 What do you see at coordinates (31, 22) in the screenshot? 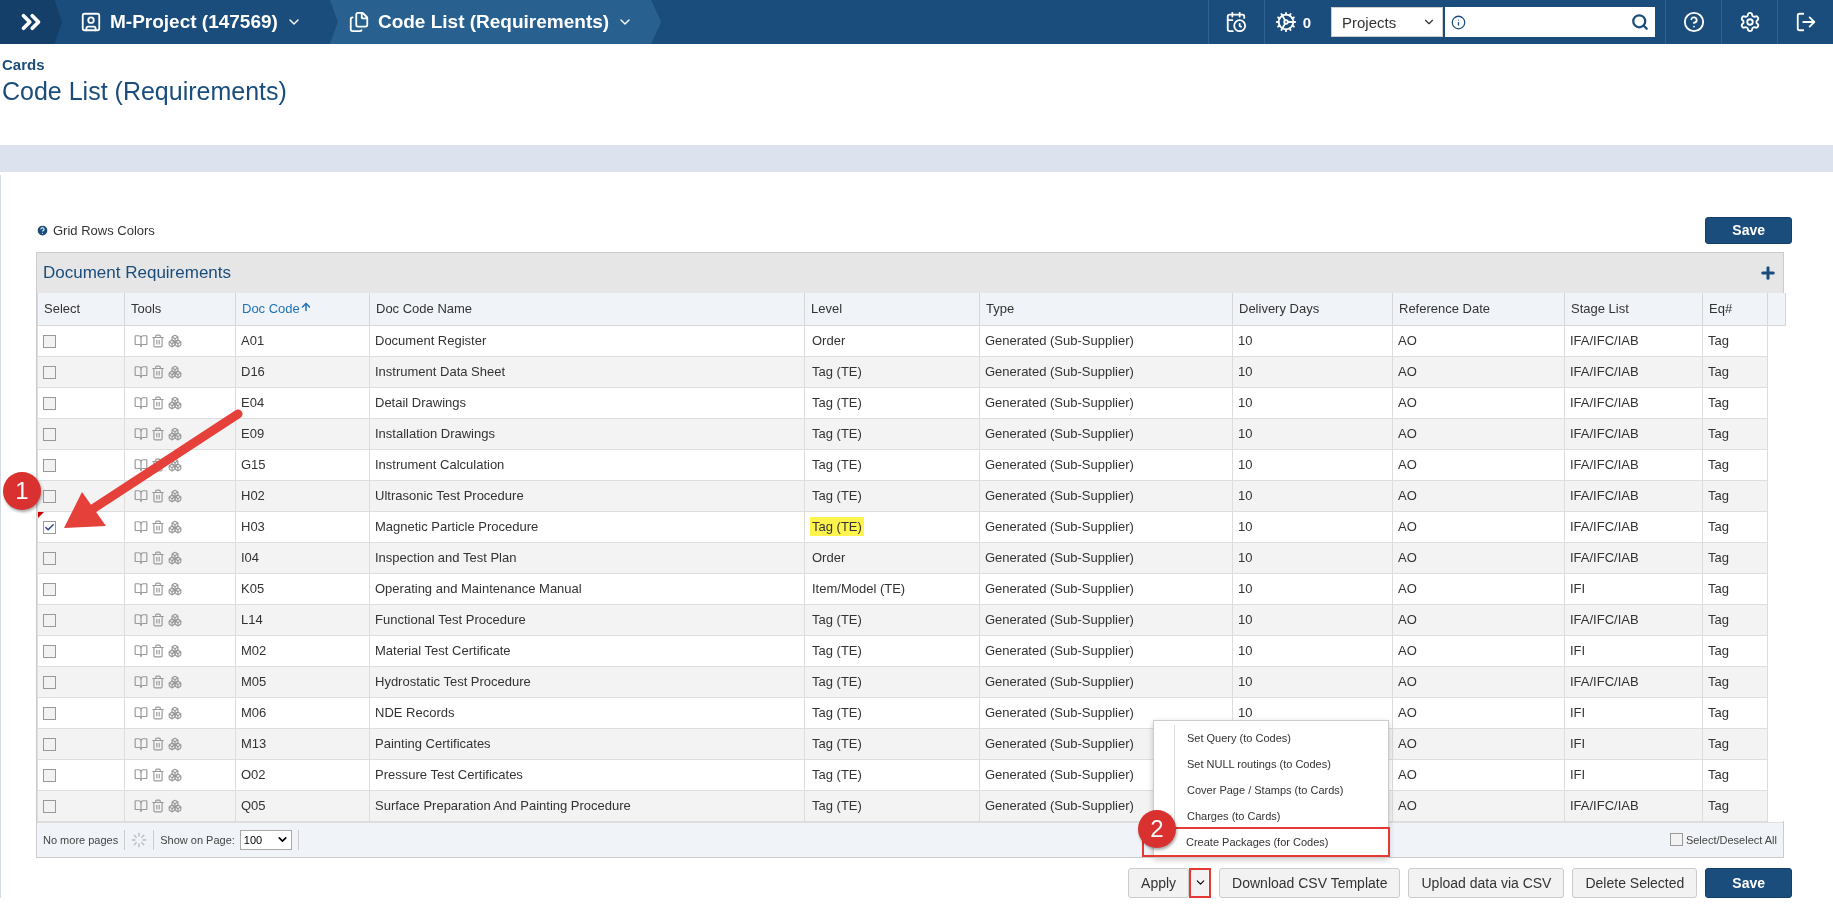
I see `logo-button` at bounding box center [31, 22].